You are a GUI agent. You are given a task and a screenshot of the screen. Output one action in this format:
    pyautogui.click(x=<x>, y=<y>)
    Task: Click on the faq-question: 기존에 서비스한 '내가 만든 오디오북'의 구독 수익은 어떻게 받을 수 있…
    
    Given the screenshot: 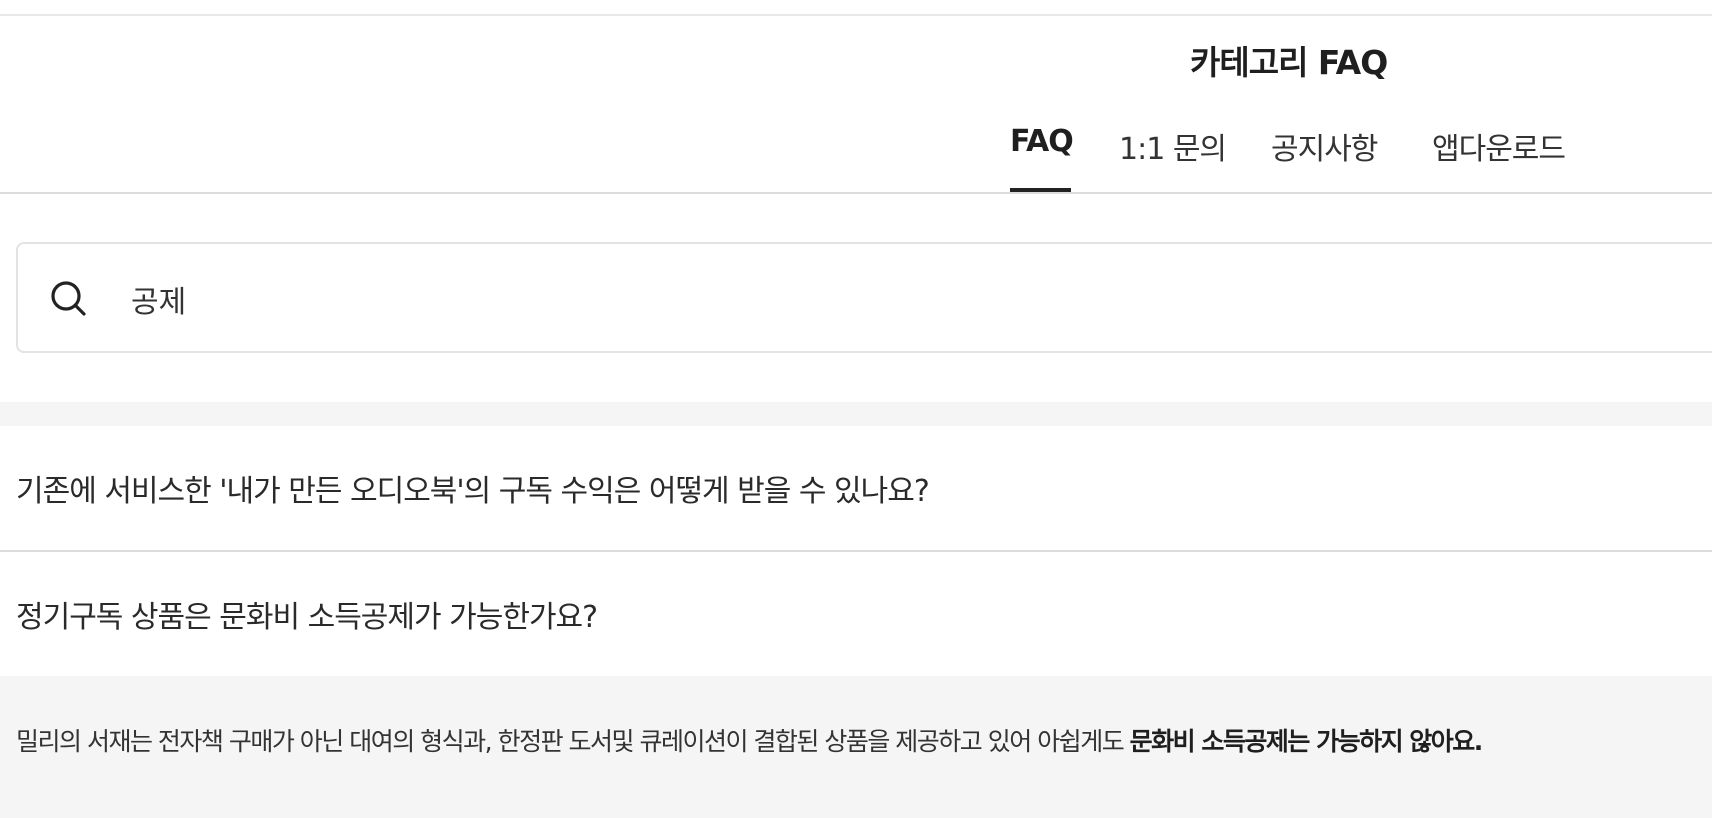 What is the action you would take?
    pyautogui.click(x=473, y=488)
    